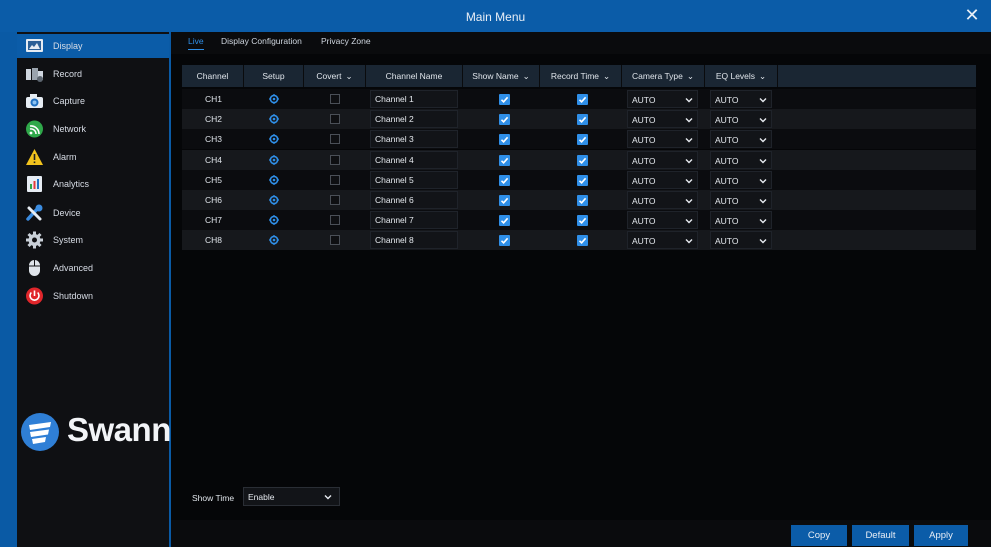 The image size is (991, 547). Describe the element at coordinates (93, 157) in the screenshot. I see `sidebar-item-alarm: Alarm` at that location.